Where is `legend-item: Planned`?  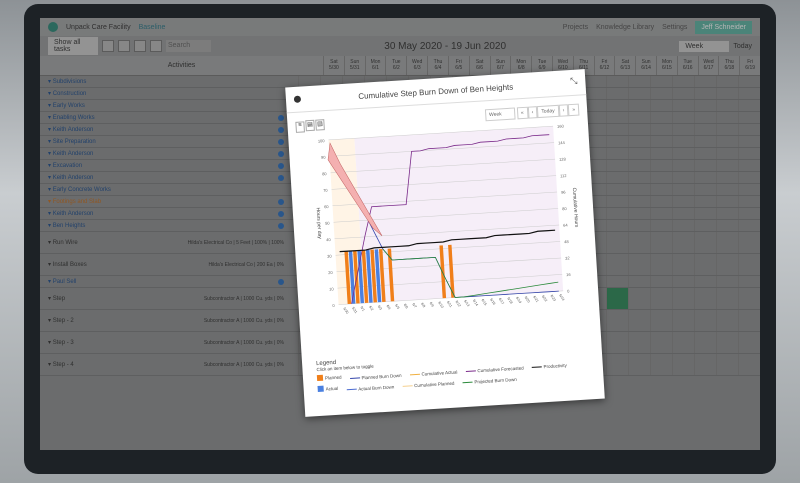
legend-item: Planned is located at coordinates (329, 378).